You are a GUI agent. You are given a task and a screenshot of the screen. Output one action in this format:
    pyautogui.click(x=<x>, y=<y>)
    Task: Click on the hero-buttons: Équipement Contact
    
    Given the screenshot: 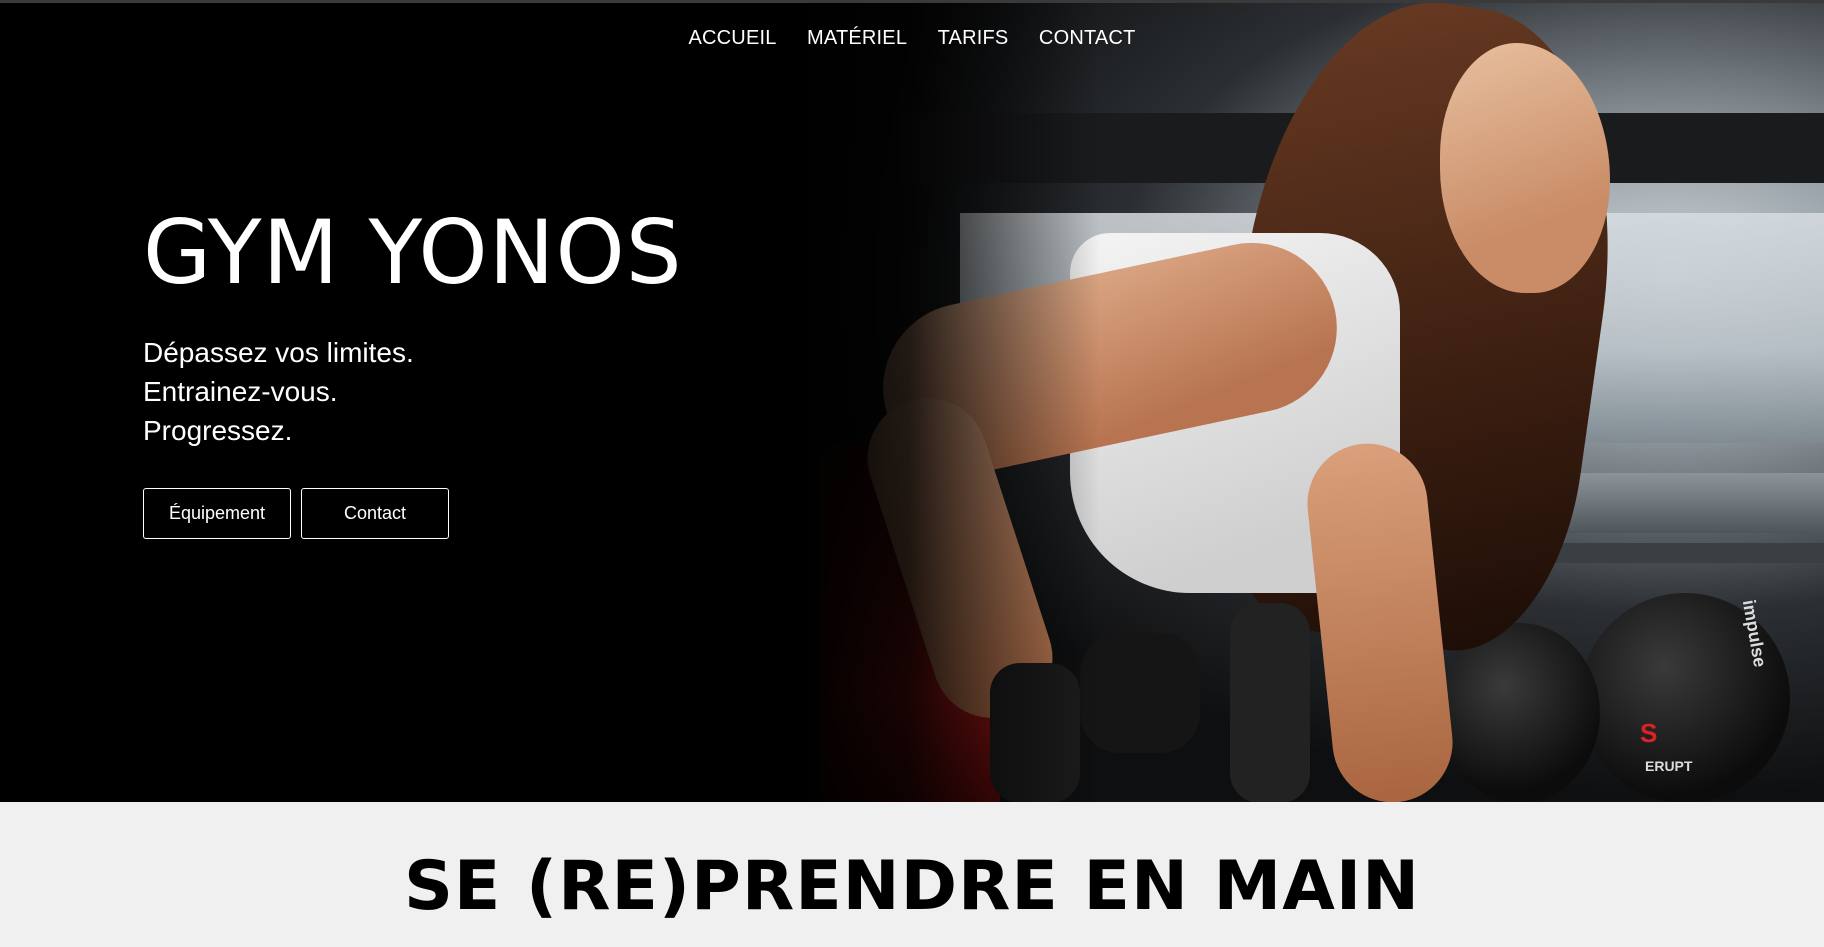 What is the action you would take?
    pyautogui.click(x=413, y=513)
    